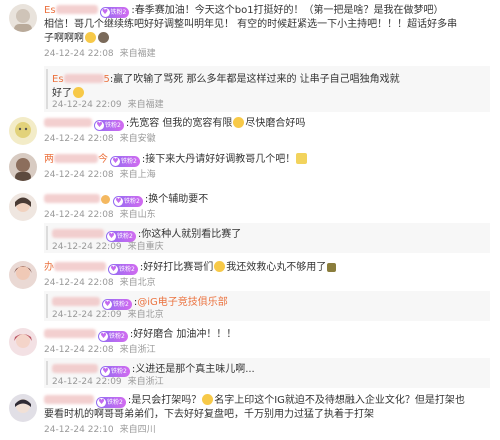 The width and height of the screenshot is (500, 440). I want to click on location: 来自四川, so click(137, 430).